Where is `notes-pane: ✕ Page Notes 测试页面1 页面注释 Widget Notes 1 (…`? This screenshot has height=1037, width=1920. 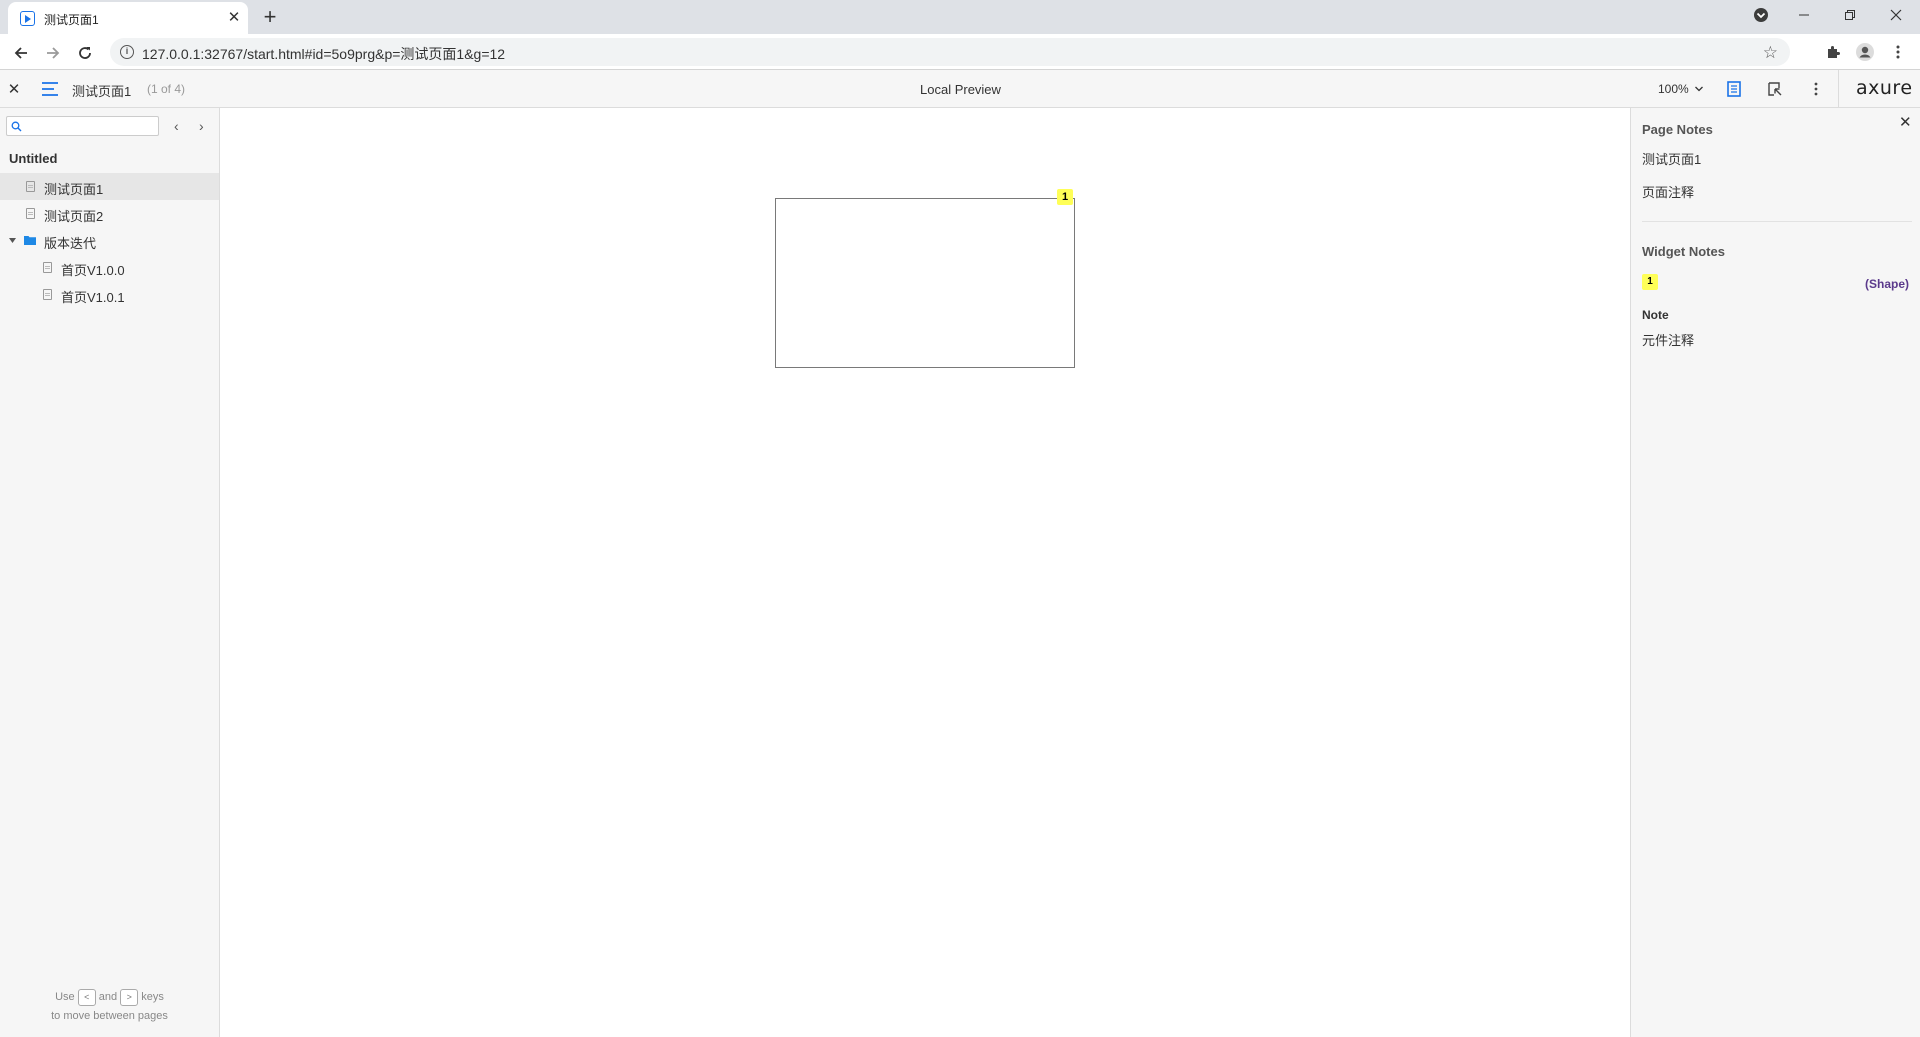
notes-pane: ✕ Page Notes 测试页面1 页面注释 Widget Notes 1 (… is located at coordinates (1775, 572).